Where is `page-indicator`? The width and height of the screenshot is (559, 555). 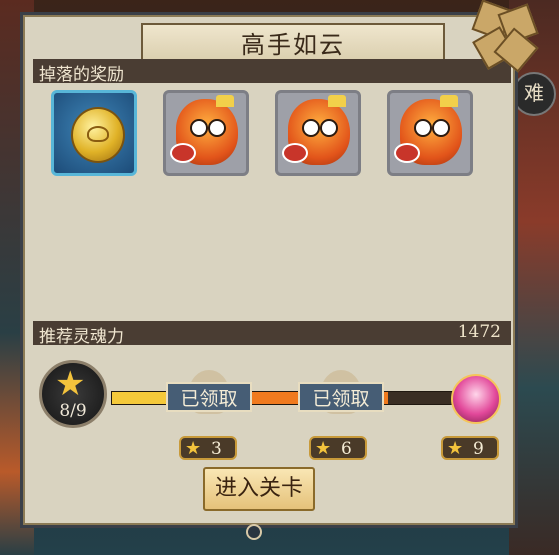 page-indicator is located at coordinates (254, 532).